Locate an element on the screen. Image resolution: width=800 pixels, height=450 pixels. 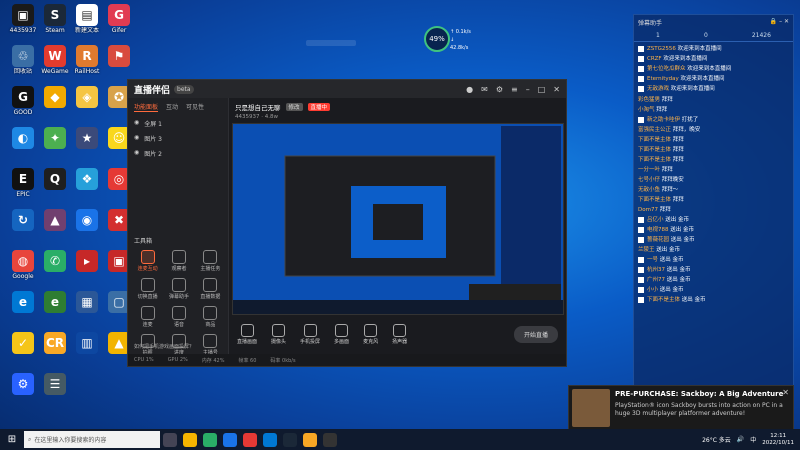
chat-user: 富强民主公正 is located at coordinates (655, 130).